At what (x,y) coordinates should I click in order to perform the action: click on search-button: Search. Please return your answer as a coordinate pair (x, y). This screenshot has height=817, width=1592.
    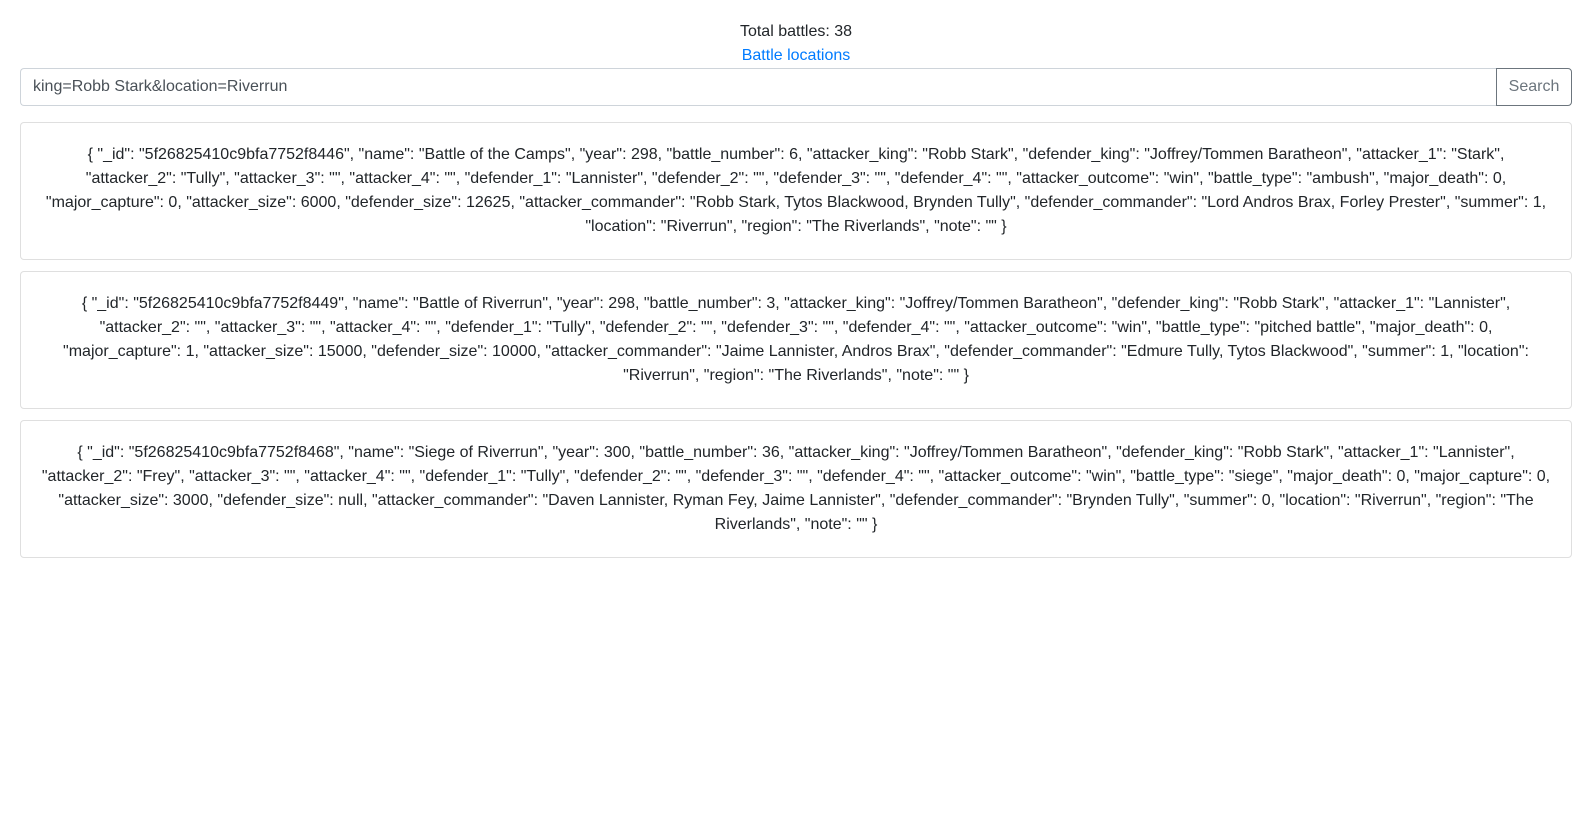
    Looking at the image, I should click on (1534, 87).